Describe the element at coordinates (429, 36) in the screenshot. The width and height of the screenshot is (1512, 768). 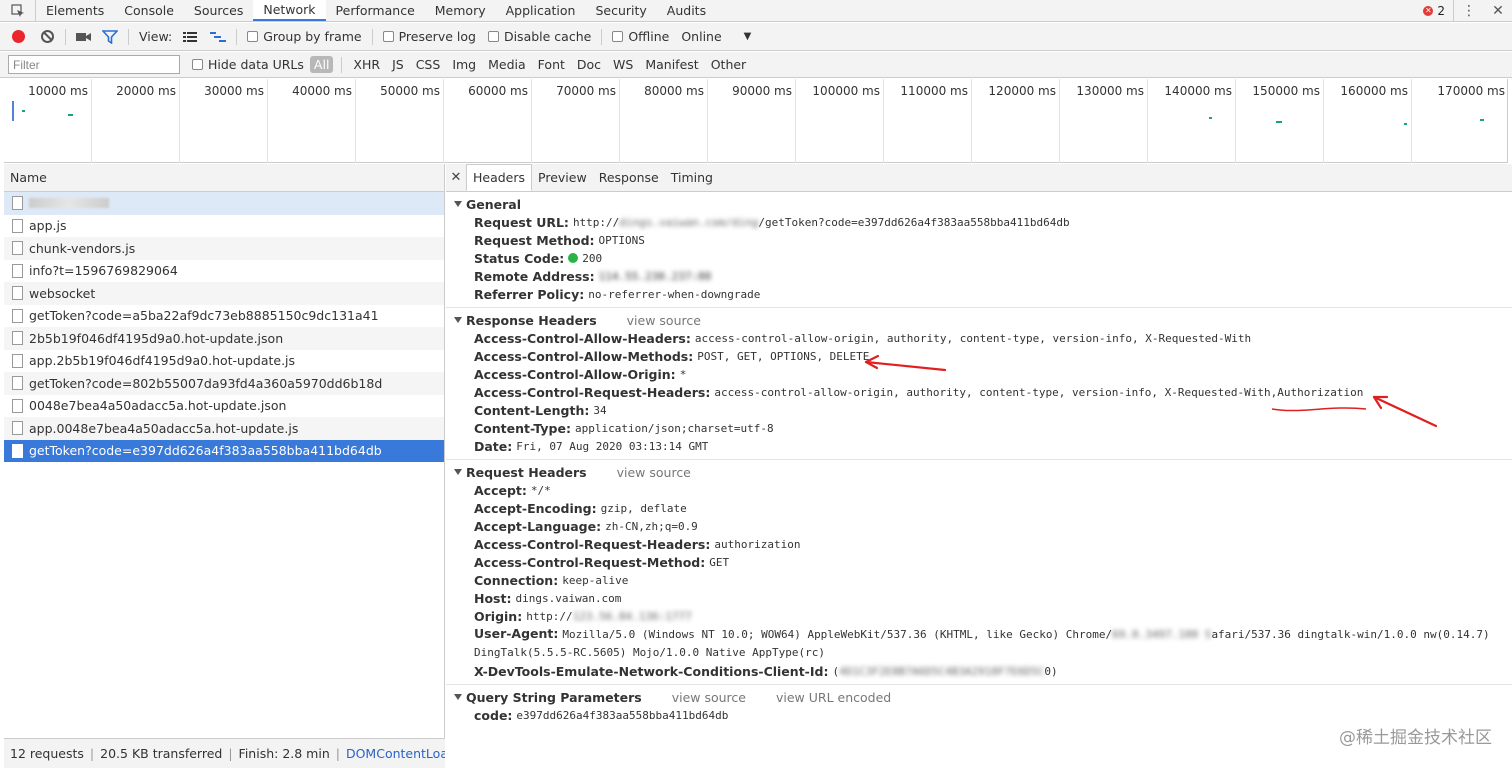
I see `preserve-log-checkbox: Preserve log` at that location.